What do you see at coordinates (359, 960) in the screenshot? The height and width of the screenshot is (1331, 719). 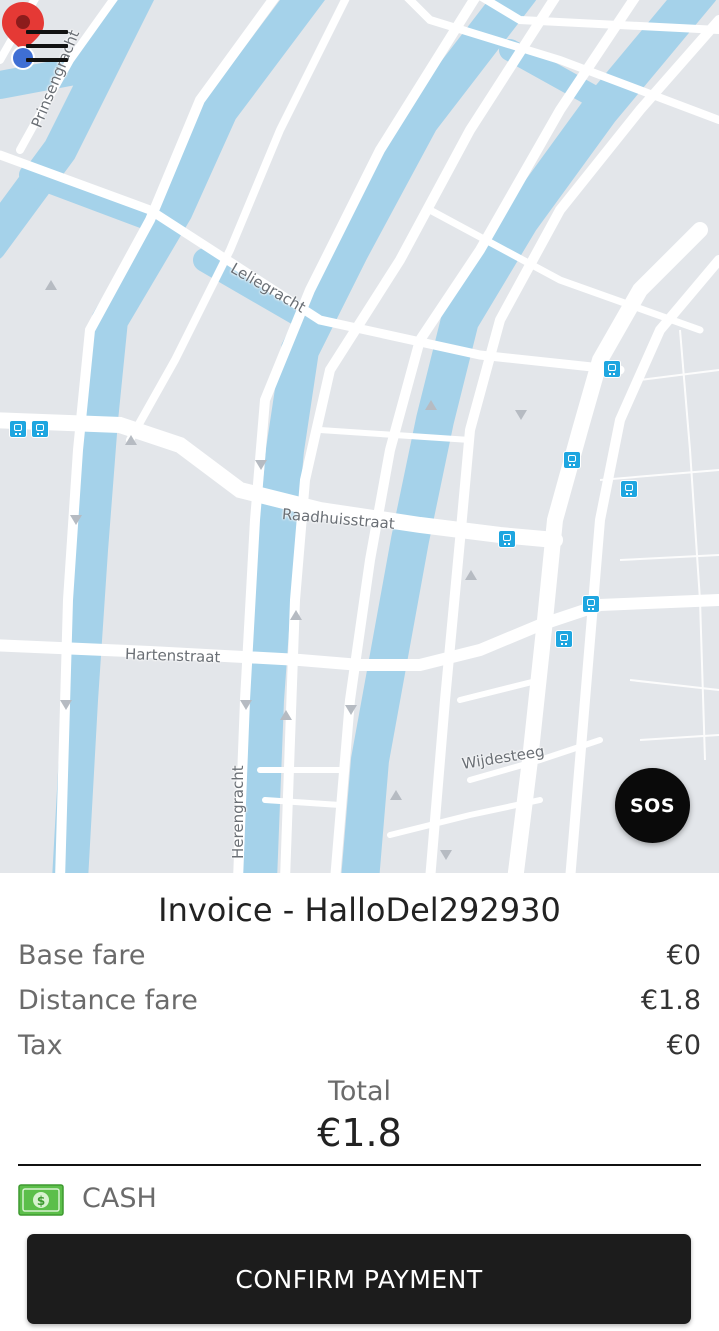 I see `fare-row-base: Base fare €0` at bounding box center [359, 960].